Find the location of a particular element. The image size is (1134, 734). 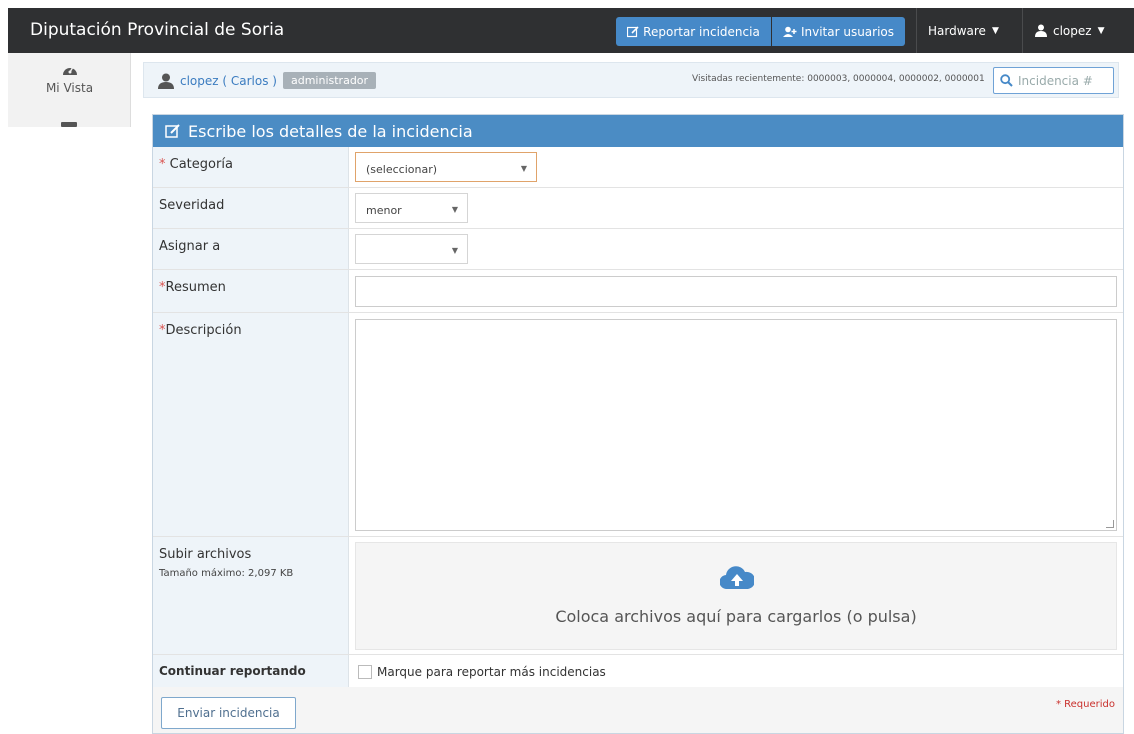

form-title: Escribe los detalles de la incidencia is located at coordinates (330, 131).